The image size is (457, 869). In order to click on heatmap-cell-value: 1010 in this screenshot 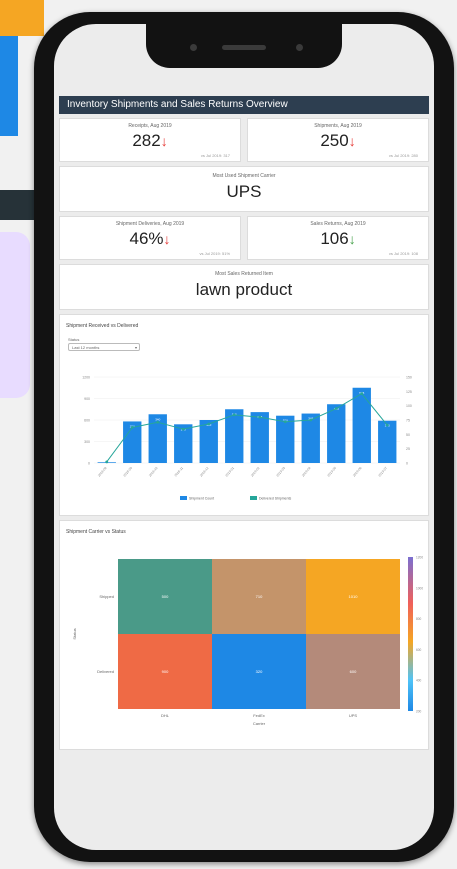, I will do `click(354, 596)`.